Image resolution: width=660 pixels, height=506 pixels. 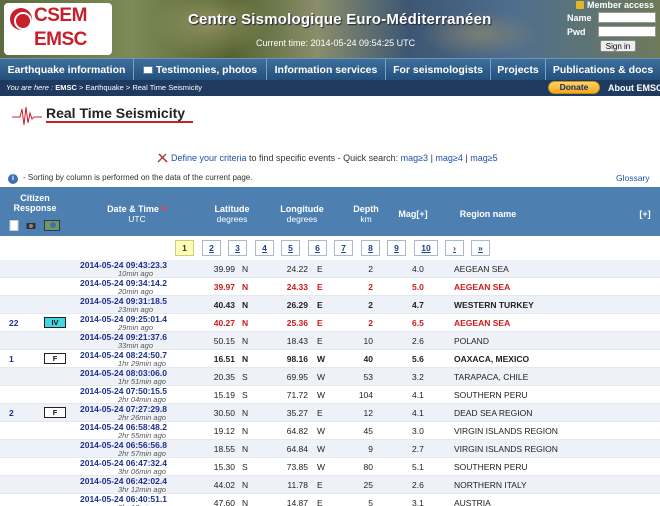 I want to click on event-latitude: 20.35, so click(x=224, y=377).